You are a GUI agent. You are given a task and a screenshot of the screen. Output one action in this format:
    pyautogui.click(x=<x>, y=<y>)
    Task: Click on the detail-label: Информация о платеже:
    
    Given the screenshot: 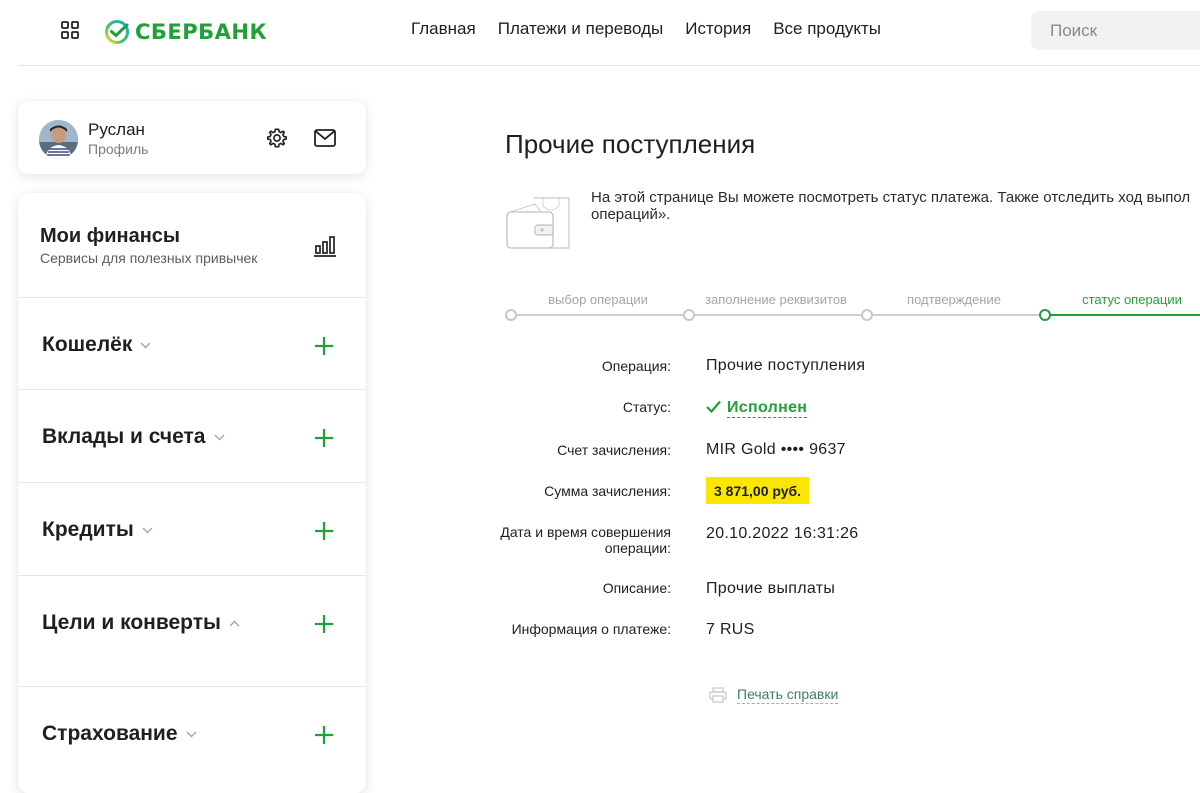 What is the action you would take?
    pyautogui.click(x=591, y=629)
    